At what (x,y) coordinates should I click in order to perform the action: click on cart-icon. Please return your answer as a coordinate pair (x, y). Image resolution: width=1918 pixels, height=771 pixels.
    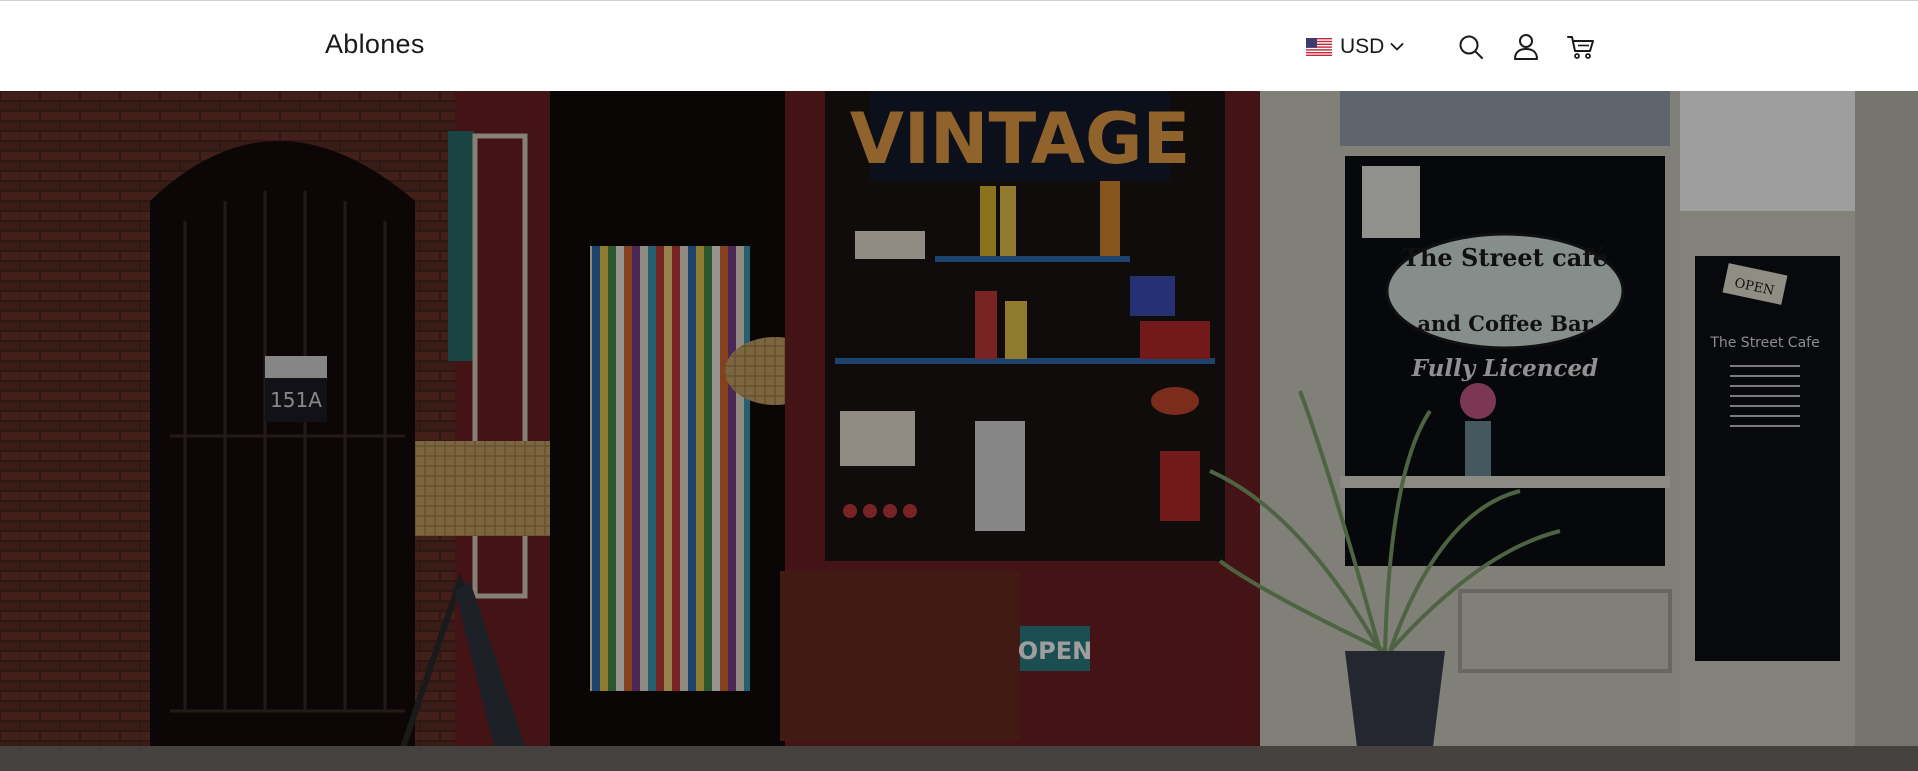
    Looking at the image, I should click on (1581, 47).